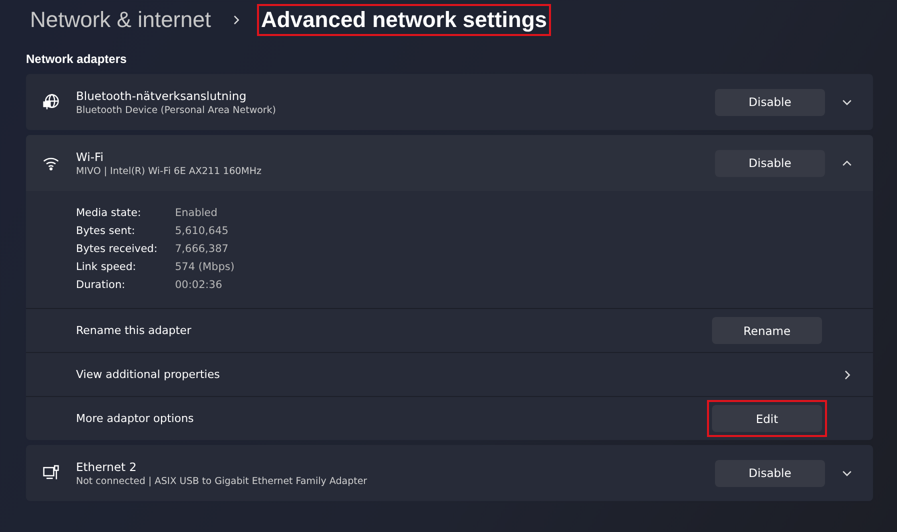 The width and height of the screenshot is (897, 532). Describe the element at coordinates (135, 418) in the screenshot. I see `option-label: More adaptor options` at that location.